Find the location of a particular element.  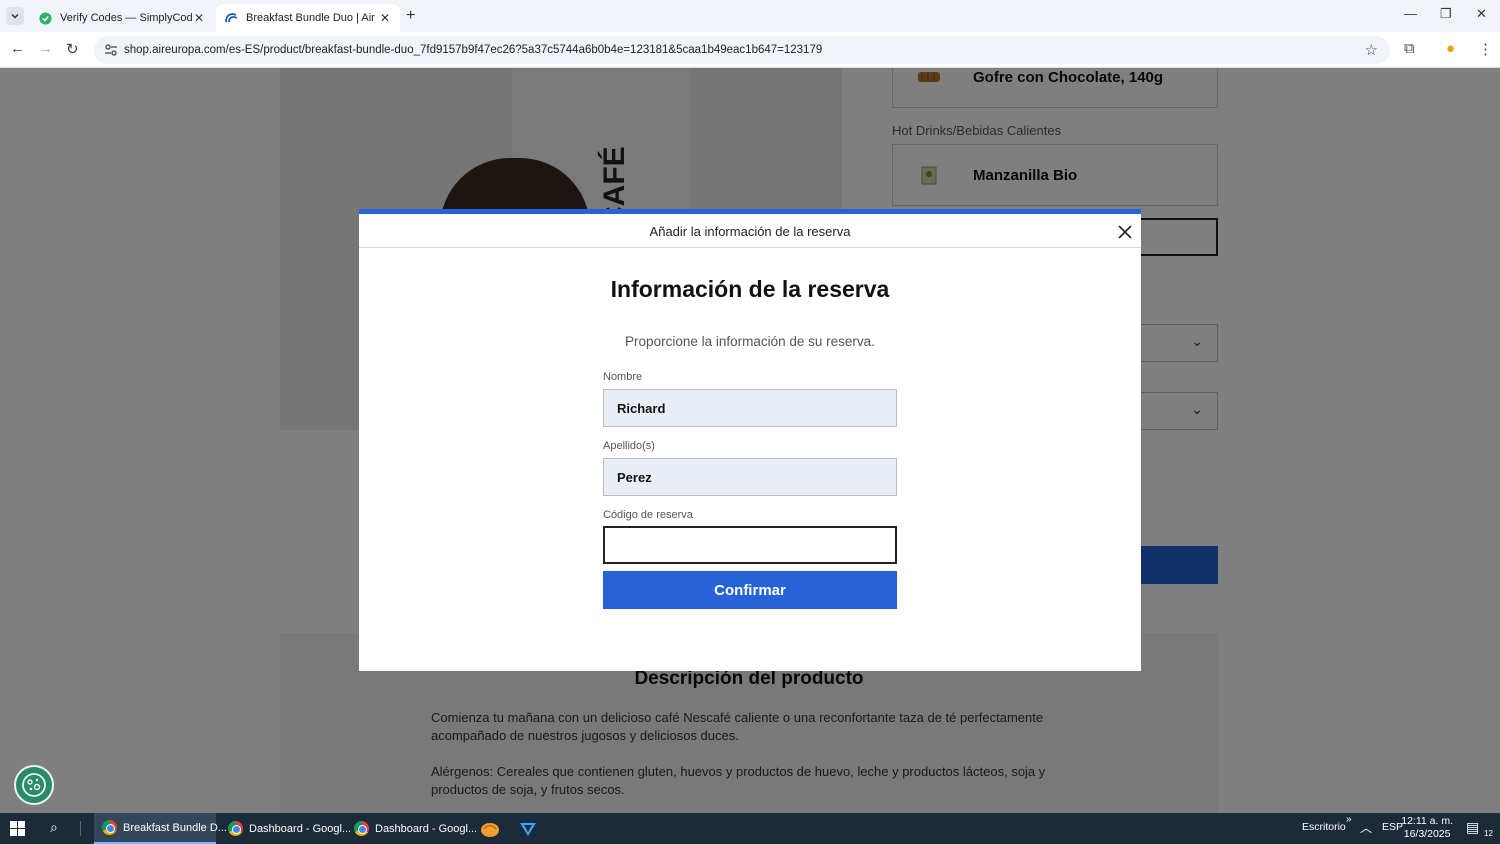

chevron-up-icon: ︿ is located at coordinates (1366, 827).